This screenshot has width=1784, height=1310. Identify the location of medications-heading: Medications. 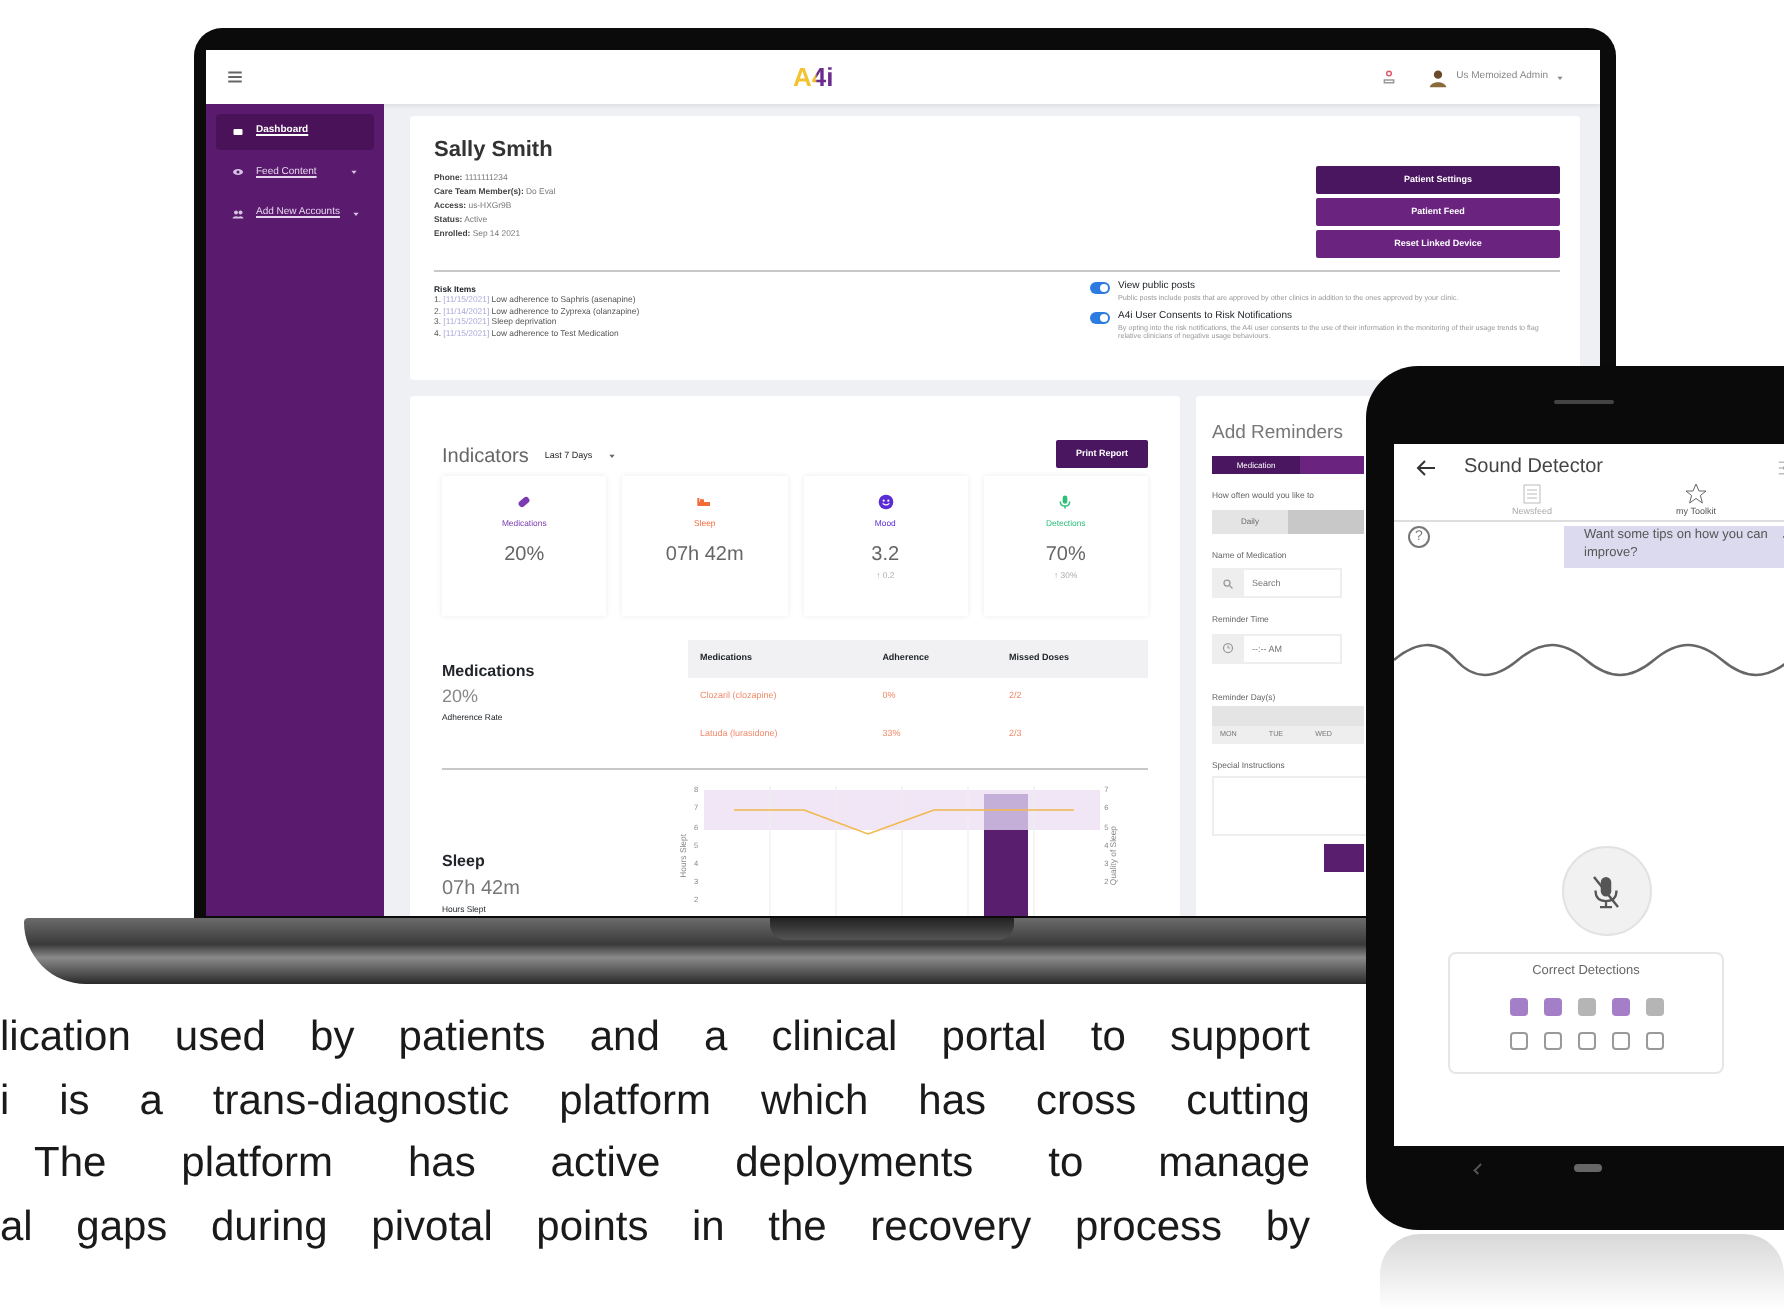
(489, 672).